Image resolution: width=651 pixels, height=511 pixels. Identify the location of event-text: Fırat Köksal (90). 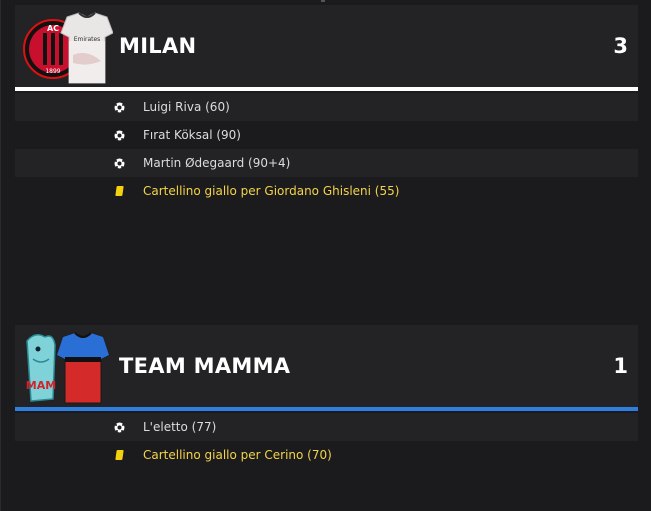
(192, 135).